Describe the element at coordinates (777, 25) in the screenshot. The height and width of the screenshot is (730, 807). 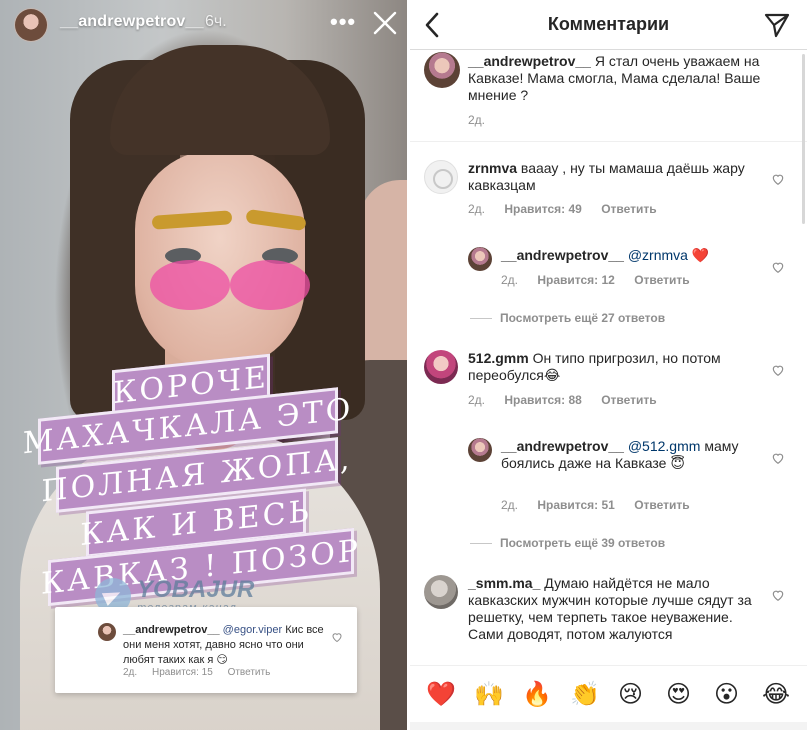
I see `send-icon` at that location.